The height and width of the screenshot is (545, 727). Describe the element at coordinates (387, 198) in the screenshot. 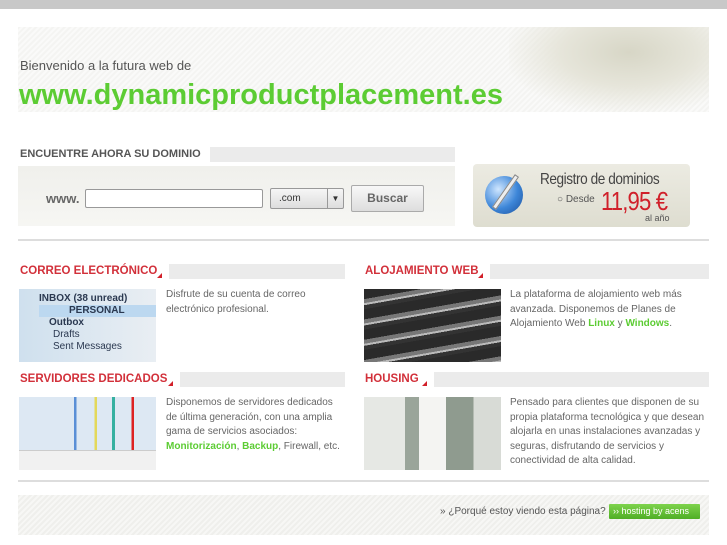

I see `search-button: Buscar` at that location.